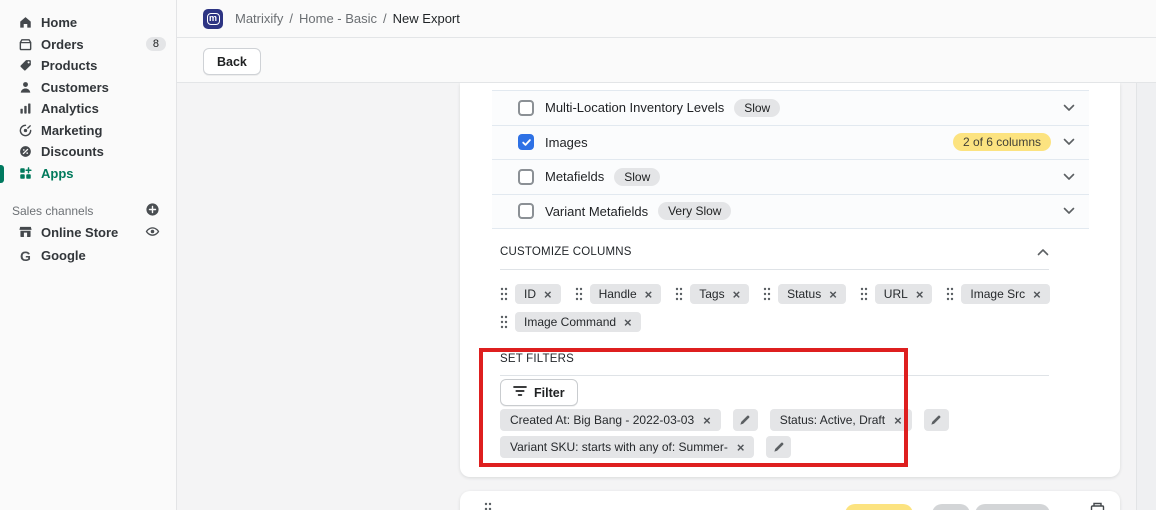 Image resolution: width=1156 pixels, height=510 pixels. I want to click on filter-button: Filter, so click(539, 392).